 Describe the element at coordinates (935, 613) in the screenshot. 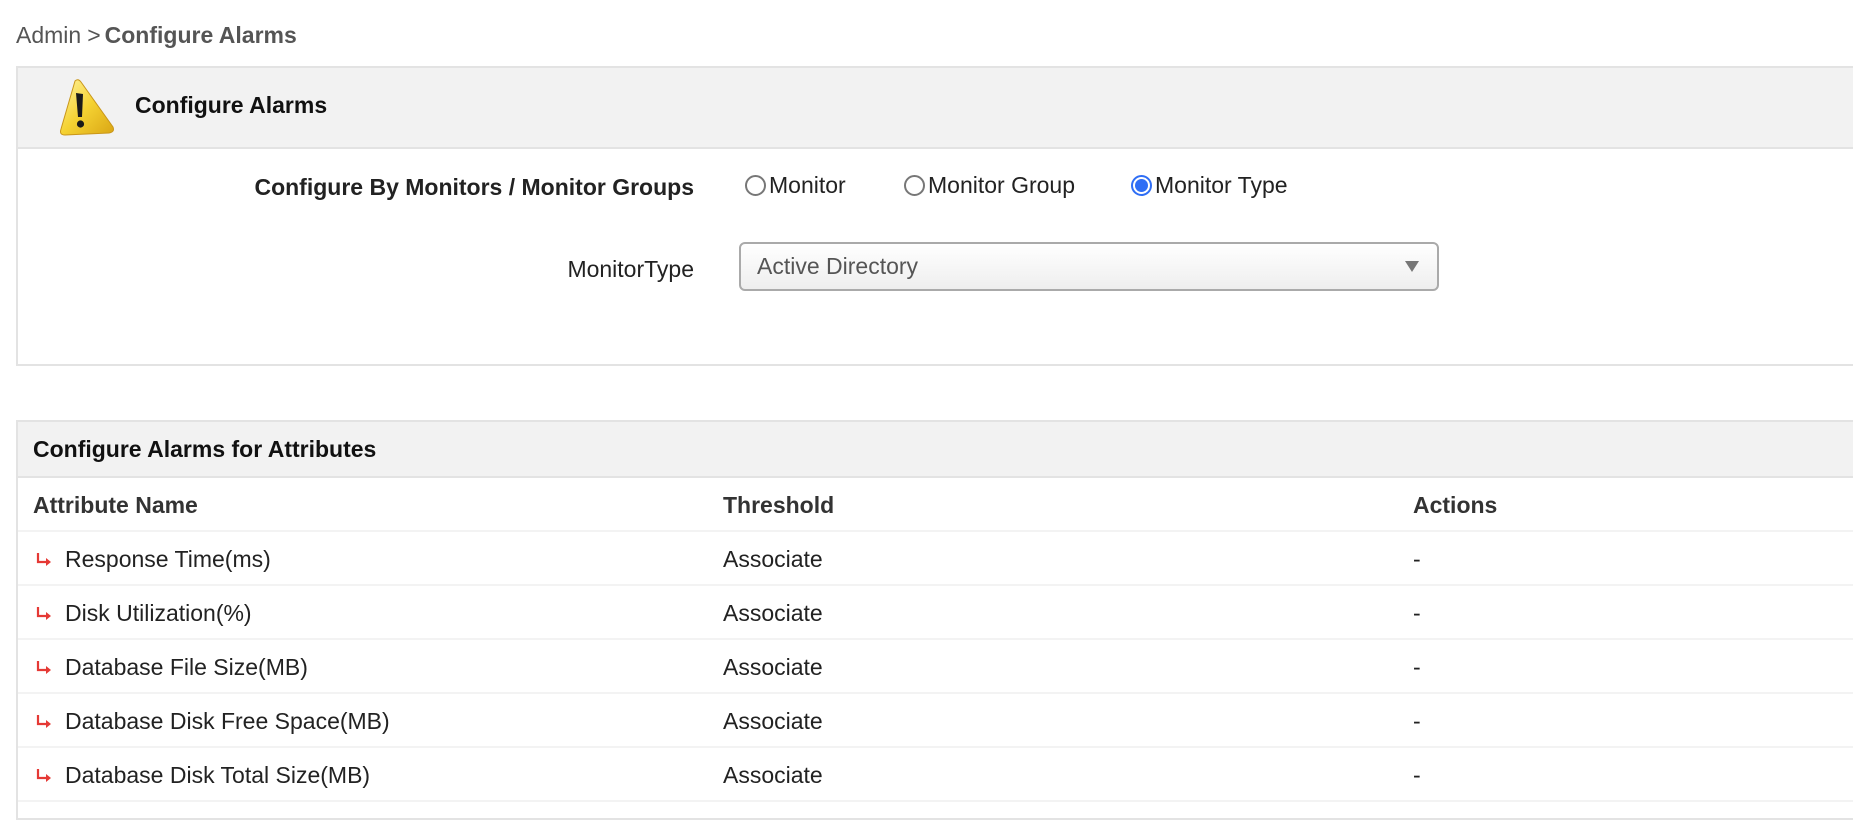

I see `table-row: Disk Utilization(%) Associate -` at that location.